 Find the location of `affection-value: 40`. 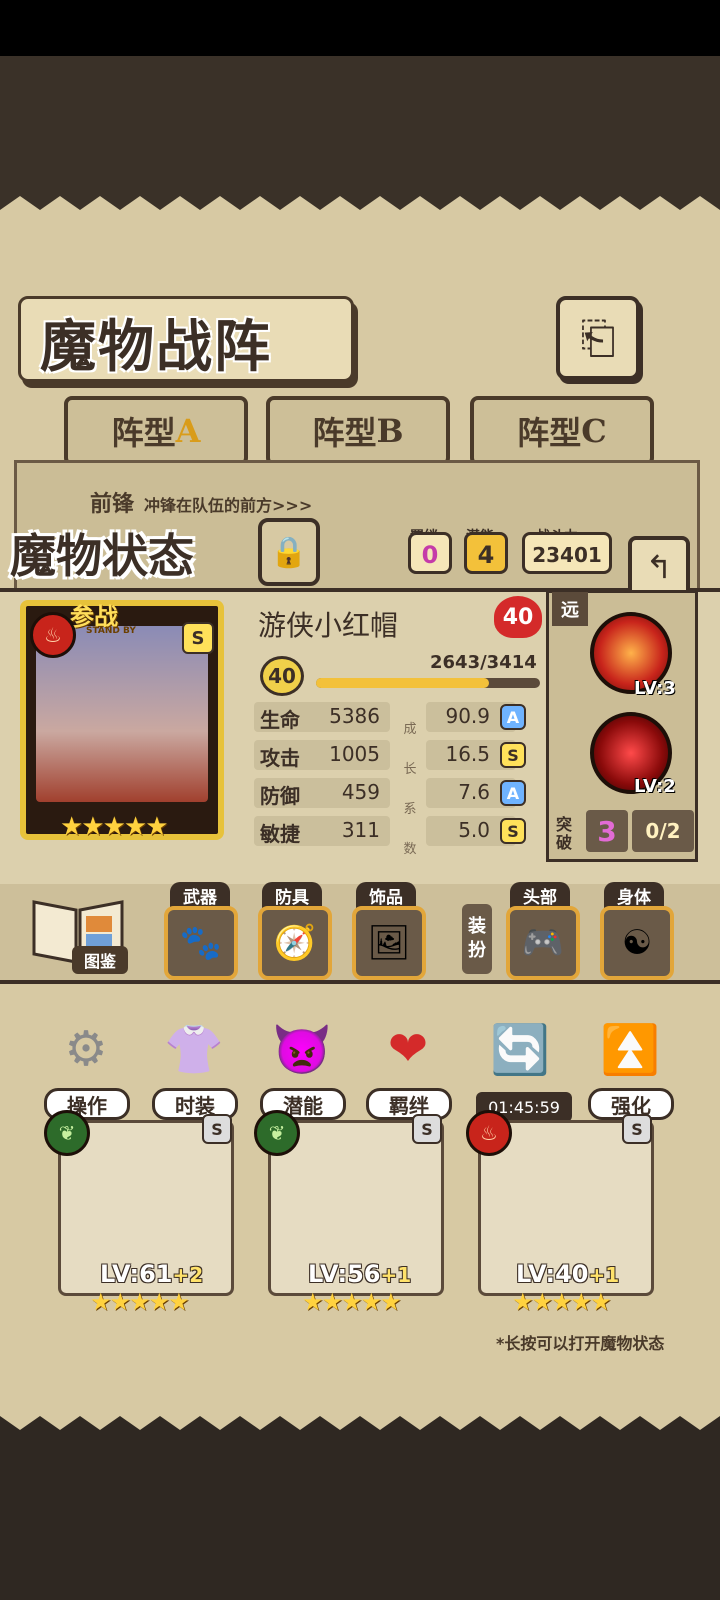

affection-value: 40 is located at coordinates (518, 617).